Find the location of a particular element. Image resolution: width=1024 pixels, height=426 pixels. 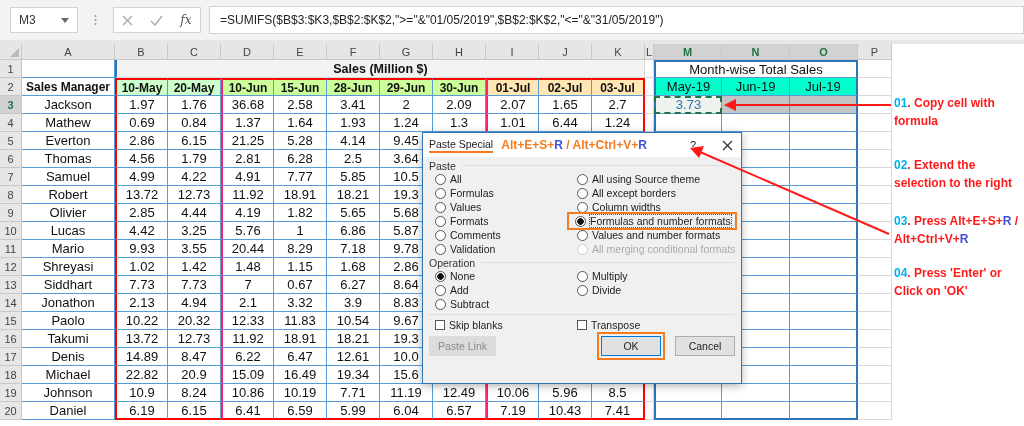

column-header: H is located at coordinates (459, 52).